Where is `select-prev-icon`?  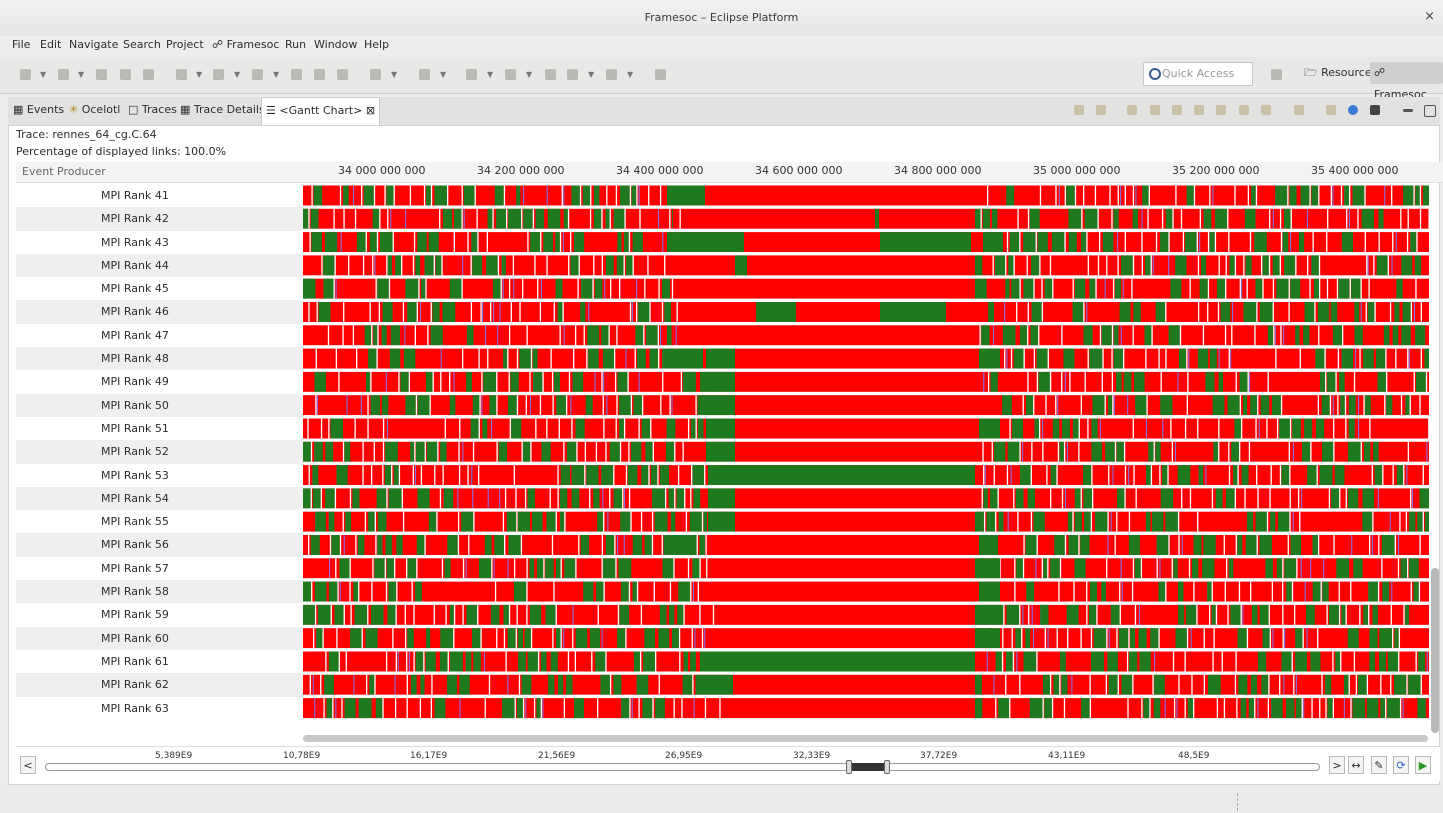
select-prev-icon is located at coordinates (1155, 110).